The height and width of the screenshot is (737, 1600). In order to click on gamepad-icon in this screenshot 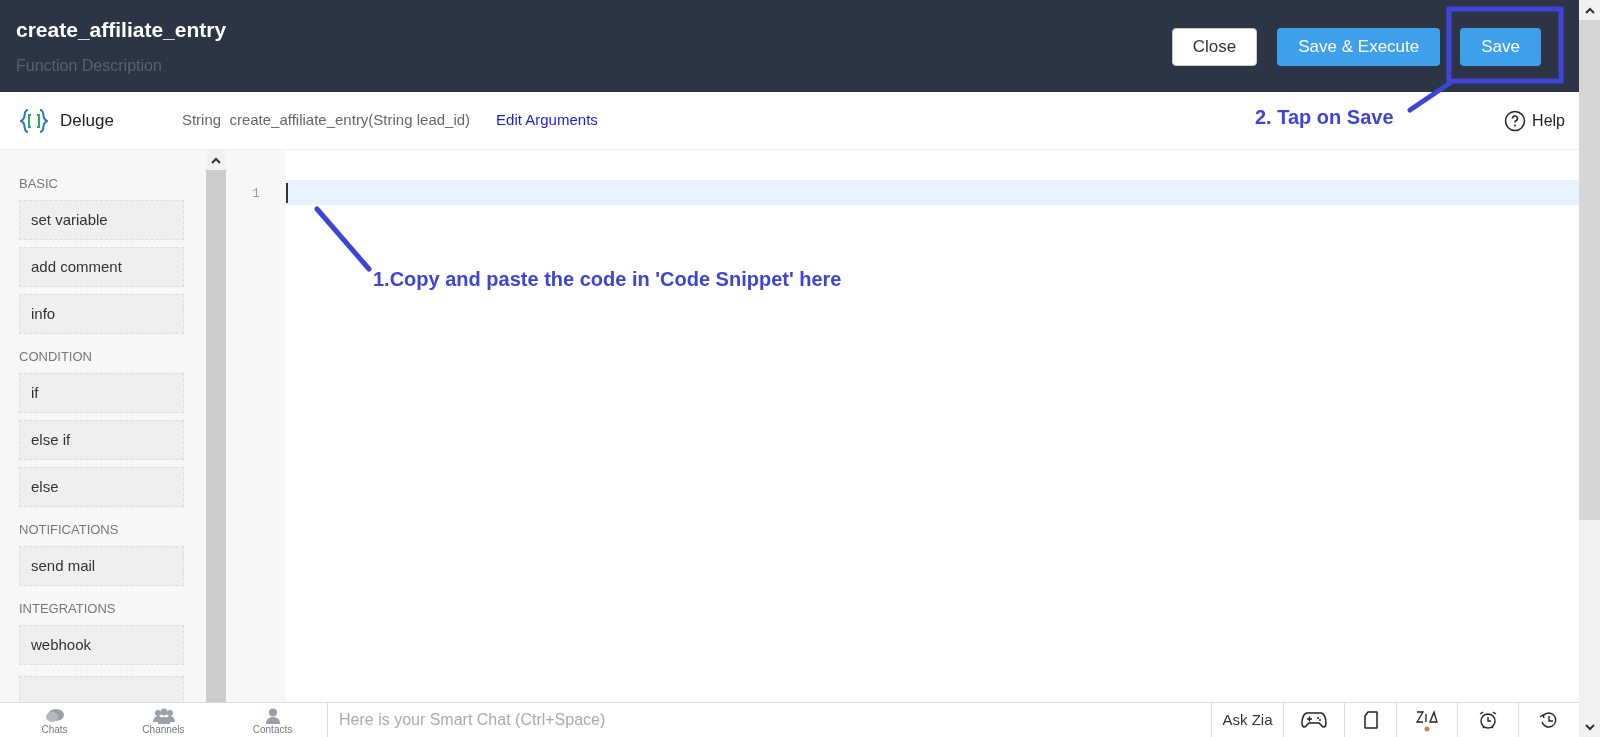, I will do `click(1314, 720)`.